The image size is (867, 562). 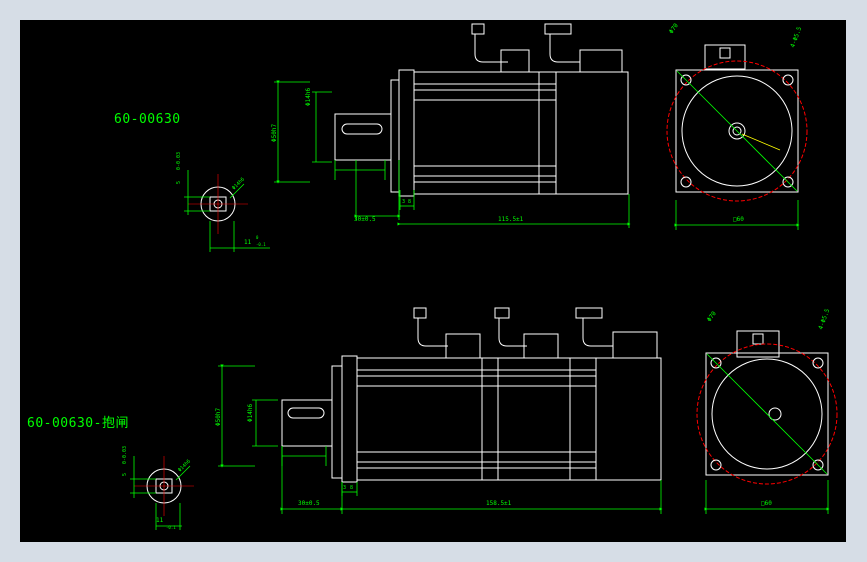 I want to click on top-dim-body-len: 115.5±1, so click(x=511, y=219).